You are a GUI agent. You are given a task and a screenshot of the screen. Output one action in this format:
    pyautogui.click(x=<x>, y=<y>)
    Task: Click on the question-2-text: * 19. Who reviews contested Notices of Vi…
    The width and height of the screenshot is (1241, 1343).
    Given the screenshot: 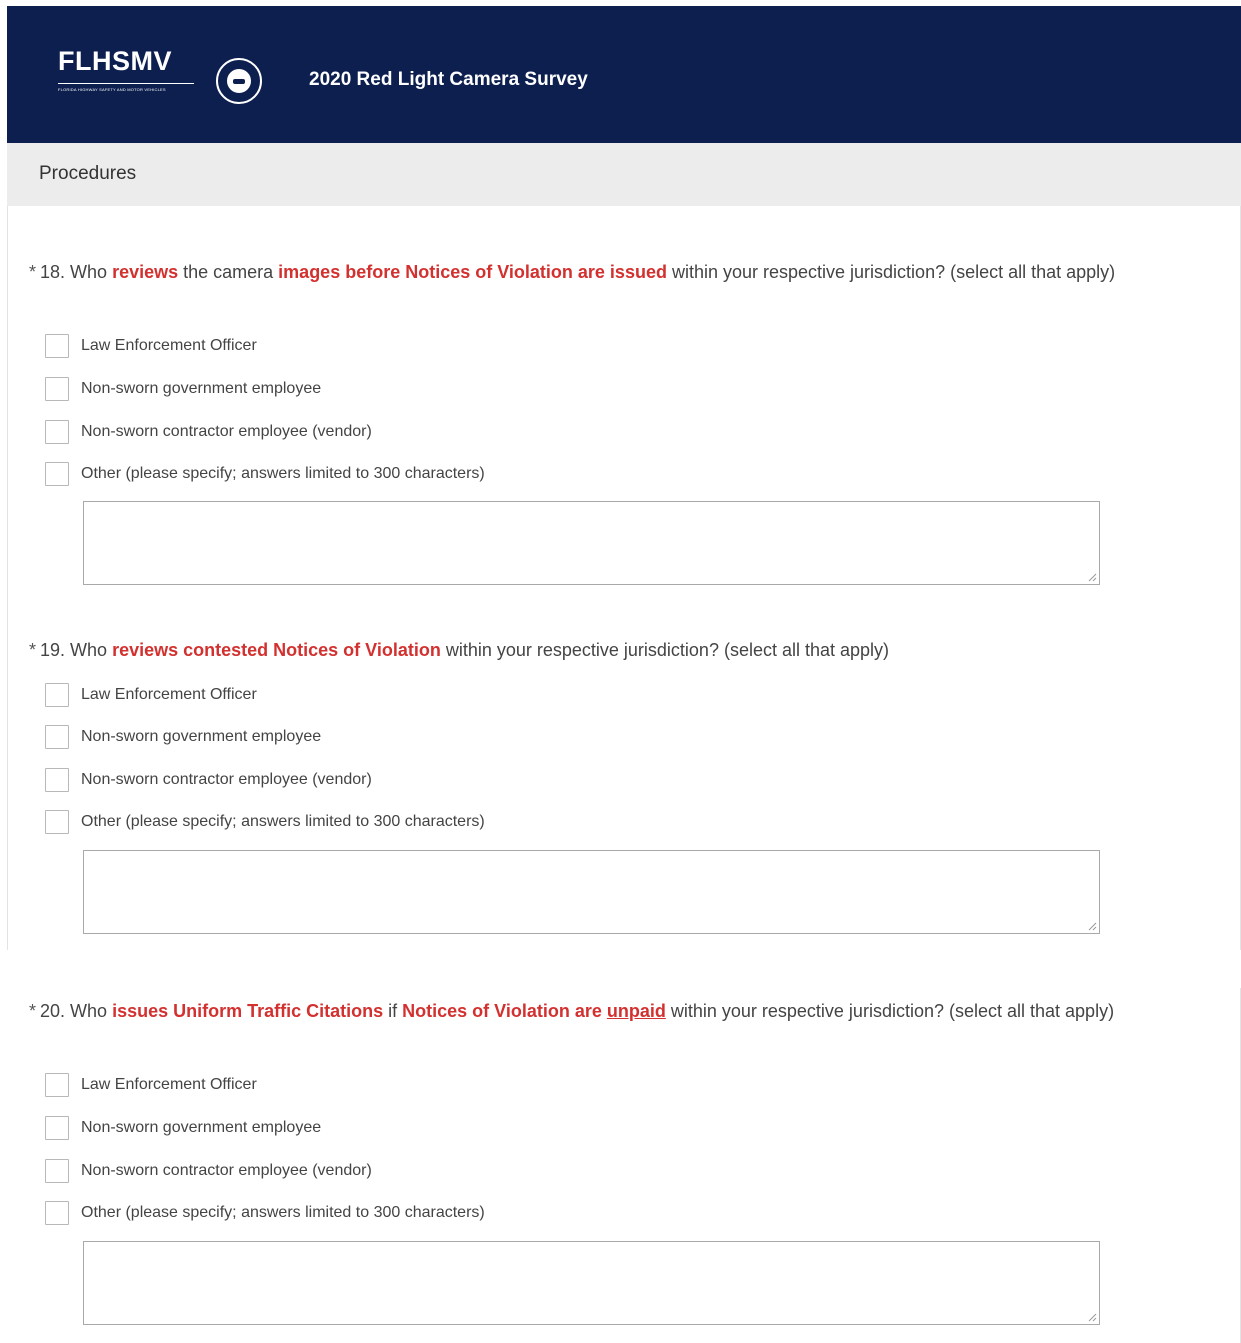 What is the action you would take?
    pyautogui.click(x=609, y=650)
    